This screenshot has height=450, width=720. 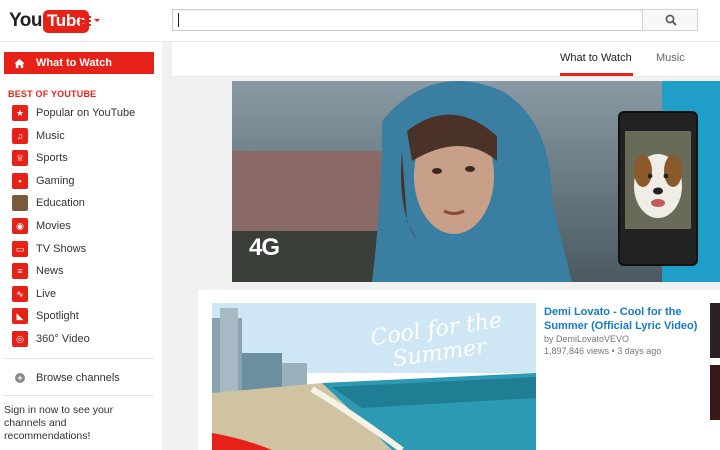 I want to click on ad-4g-badge: 4G, so click(x=264, y=247).